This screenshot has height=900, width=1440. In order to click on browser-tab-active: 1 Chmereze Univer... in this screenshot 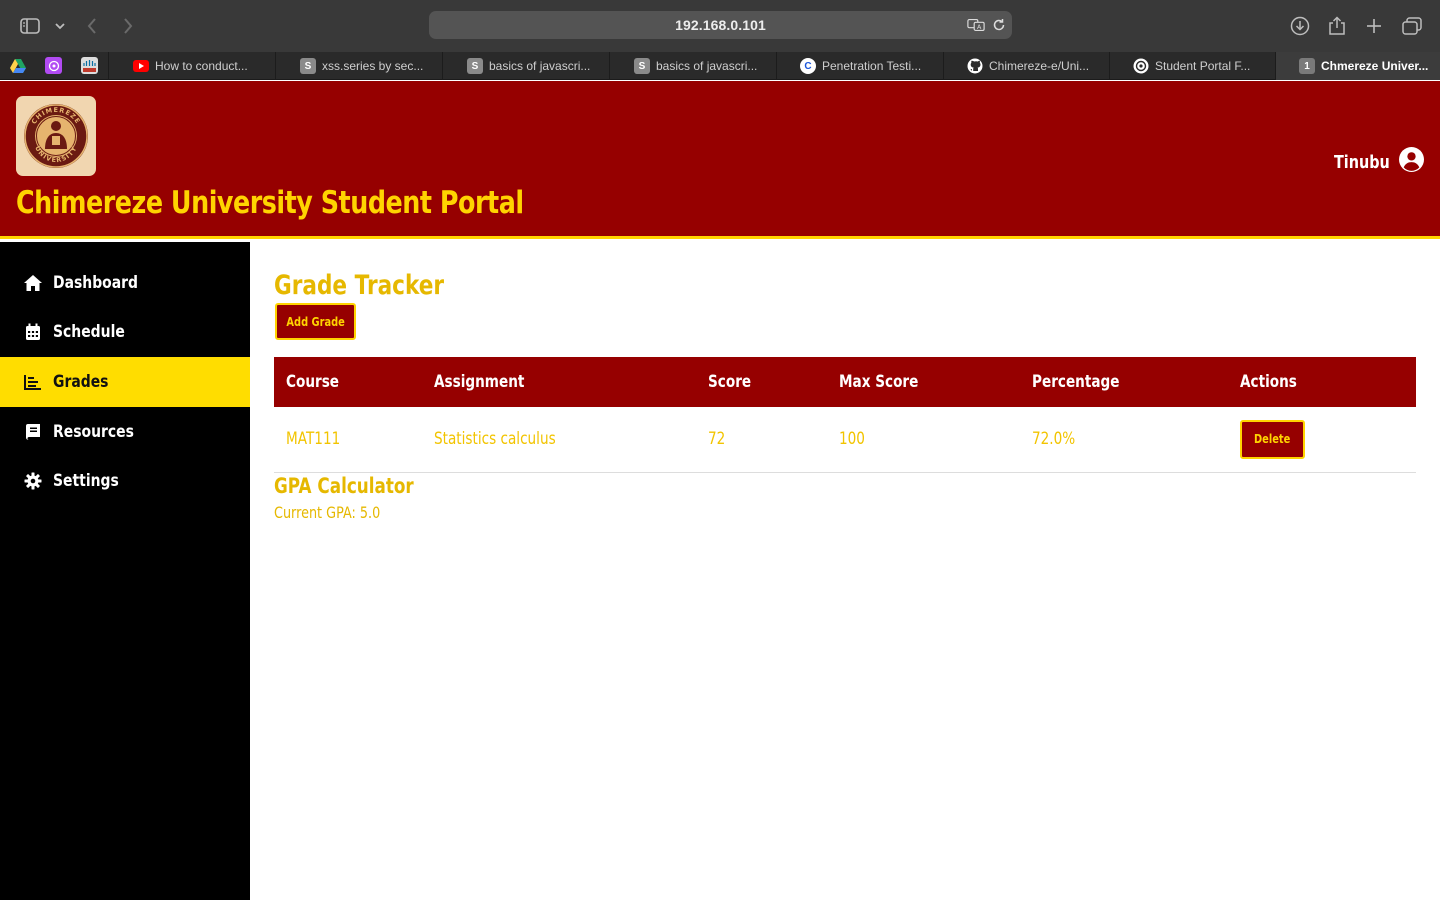, I will do `click(1357, 66)`.